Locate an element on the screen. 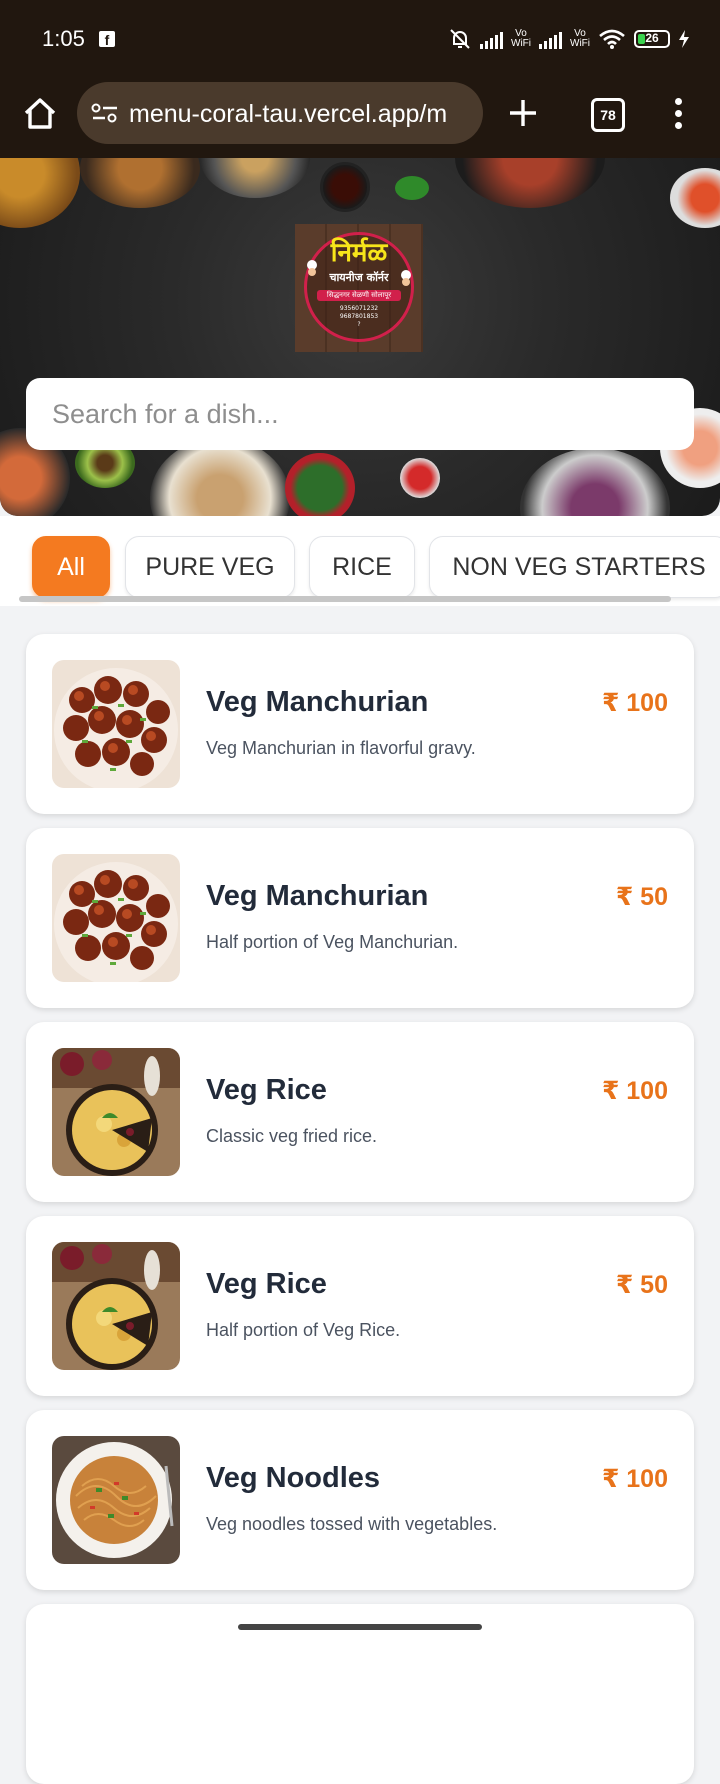 Image resolution: width=720 pixels, height=1784 pixels. tab-rice: RICE is located at coordinates (362, 567).